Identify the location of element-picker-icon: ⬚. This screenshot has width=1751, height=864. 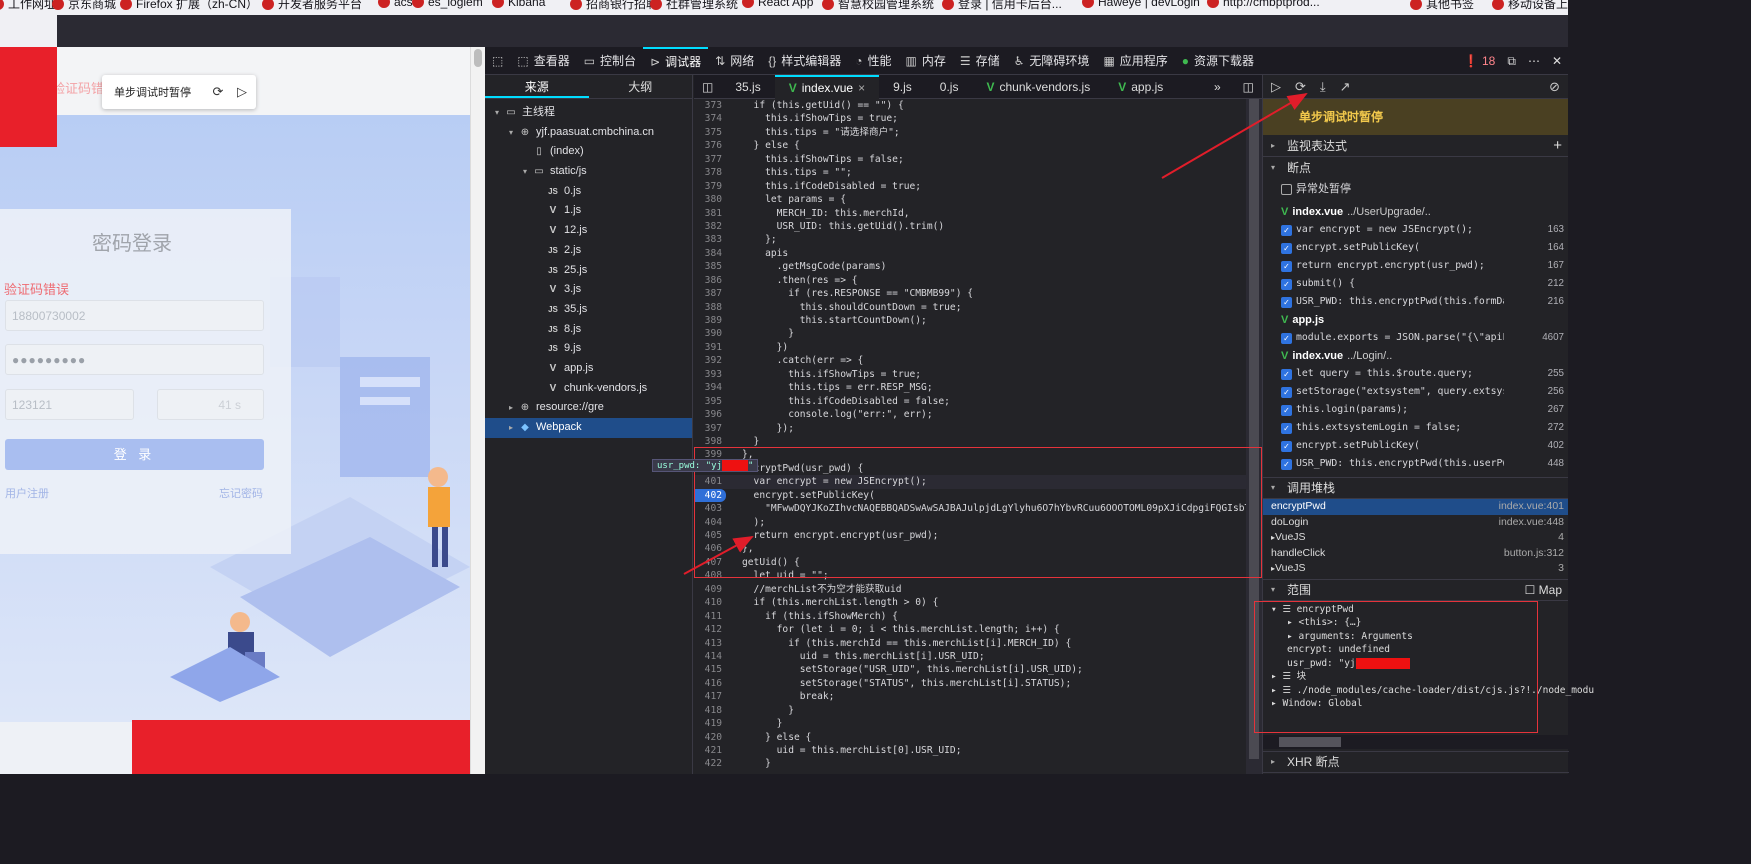
(497, 61).